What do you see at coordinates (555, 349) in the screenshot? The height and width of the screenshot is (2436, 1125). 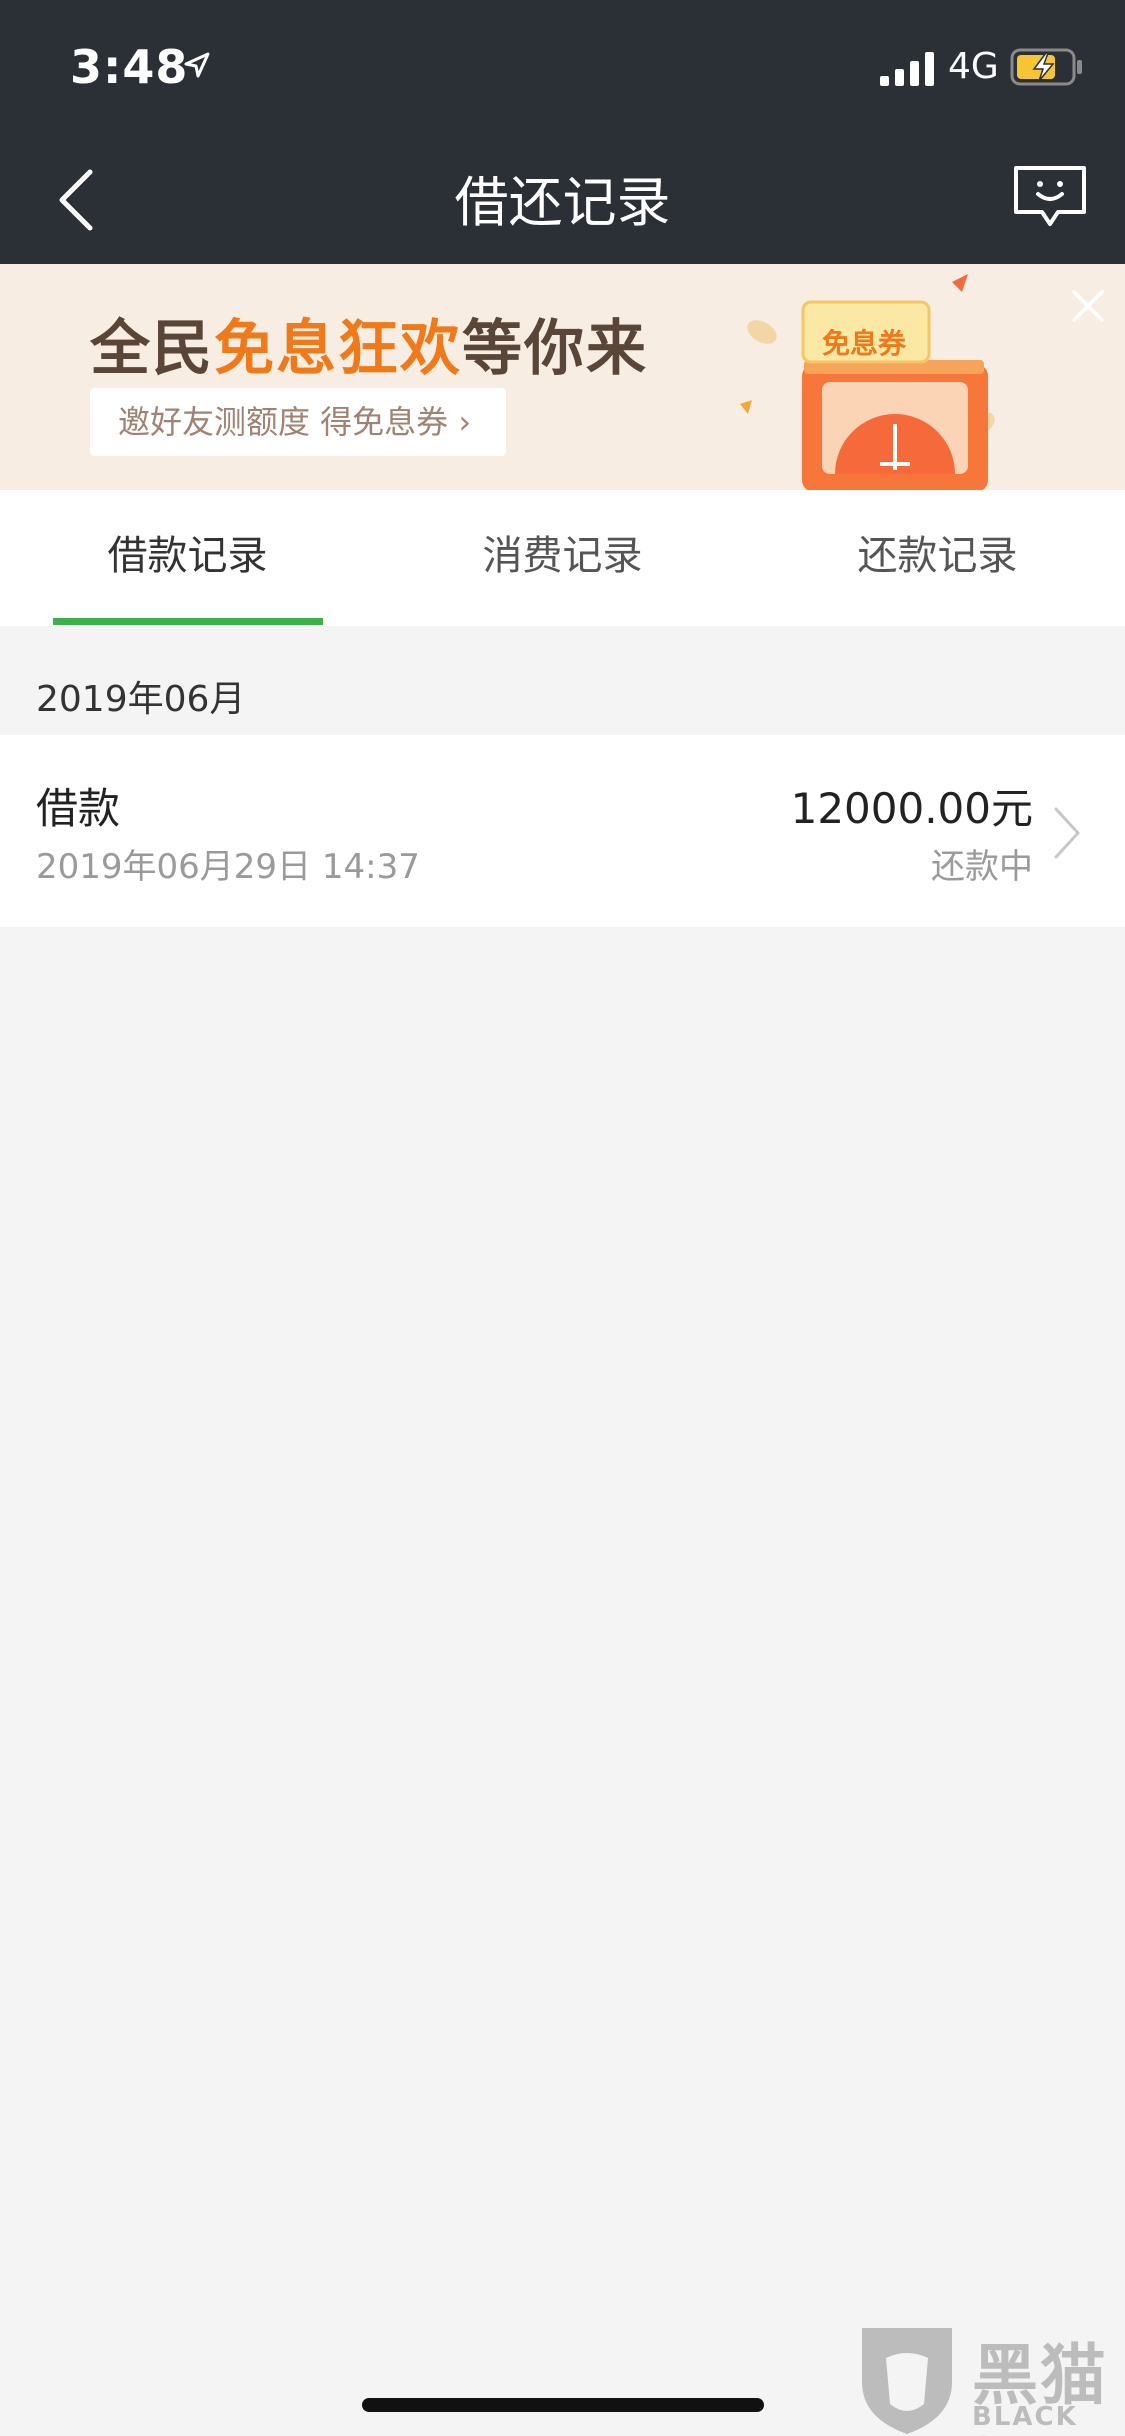 I see `banner-headline-suffix: 等你来` at bounding box center [555, 349].